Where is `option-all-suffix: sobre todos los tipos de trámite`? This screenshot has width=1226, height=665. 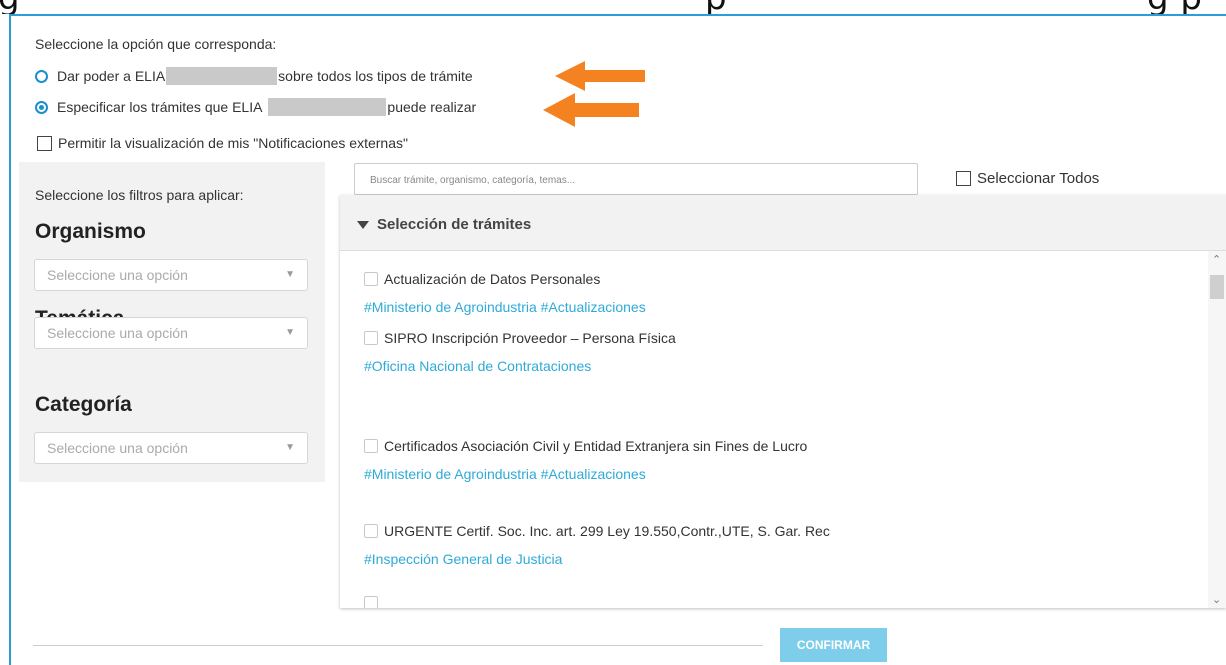 option-all-suffix: sobre todos los tipos de trámite is located at coordinates (375, 76).